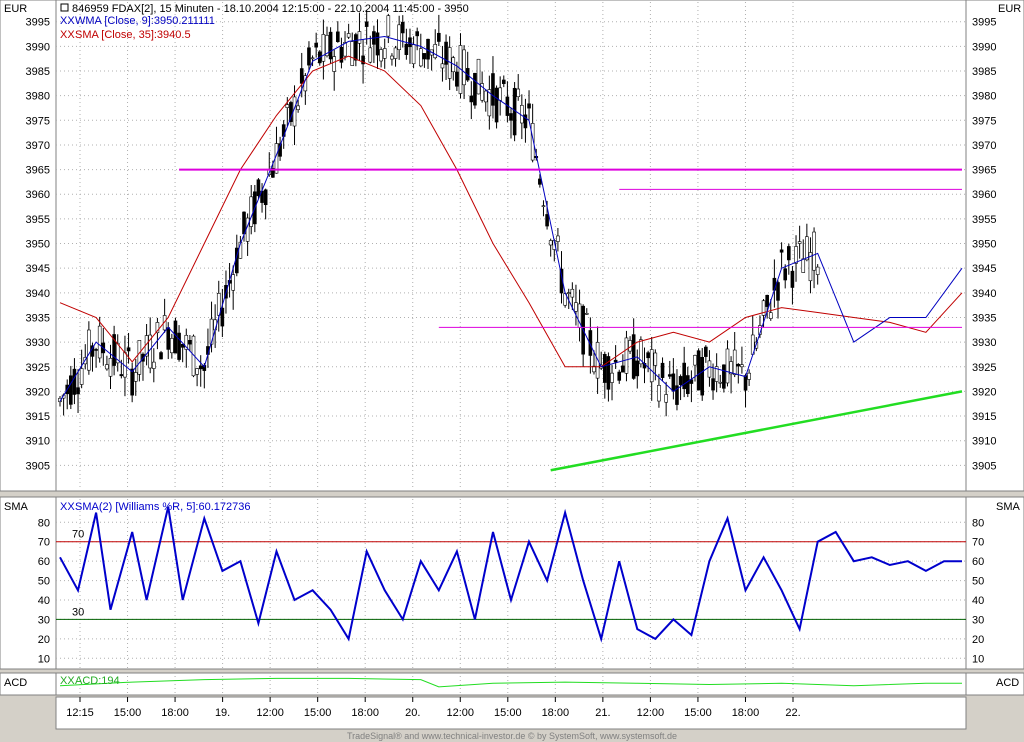 This screenshot has width=1024, height=742. What do you see at coordinates (44, 523) in the screenshot?
I see `williams-tick-left: 80` at bounding box center [44, 523].